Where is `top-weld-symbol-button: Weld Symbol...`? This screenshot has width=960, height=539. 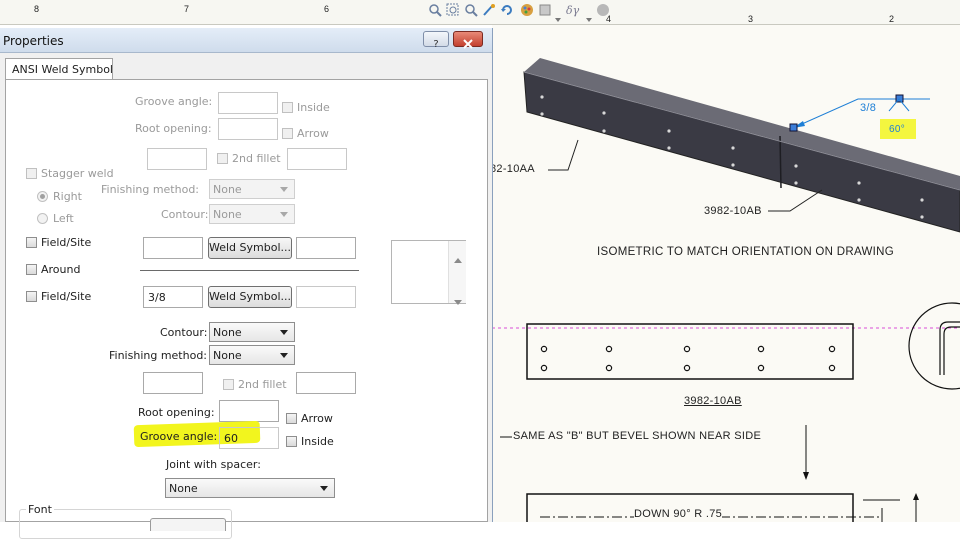
top-weld-symbol-button: Weld Symbol... is located at coordinates (250, 248).